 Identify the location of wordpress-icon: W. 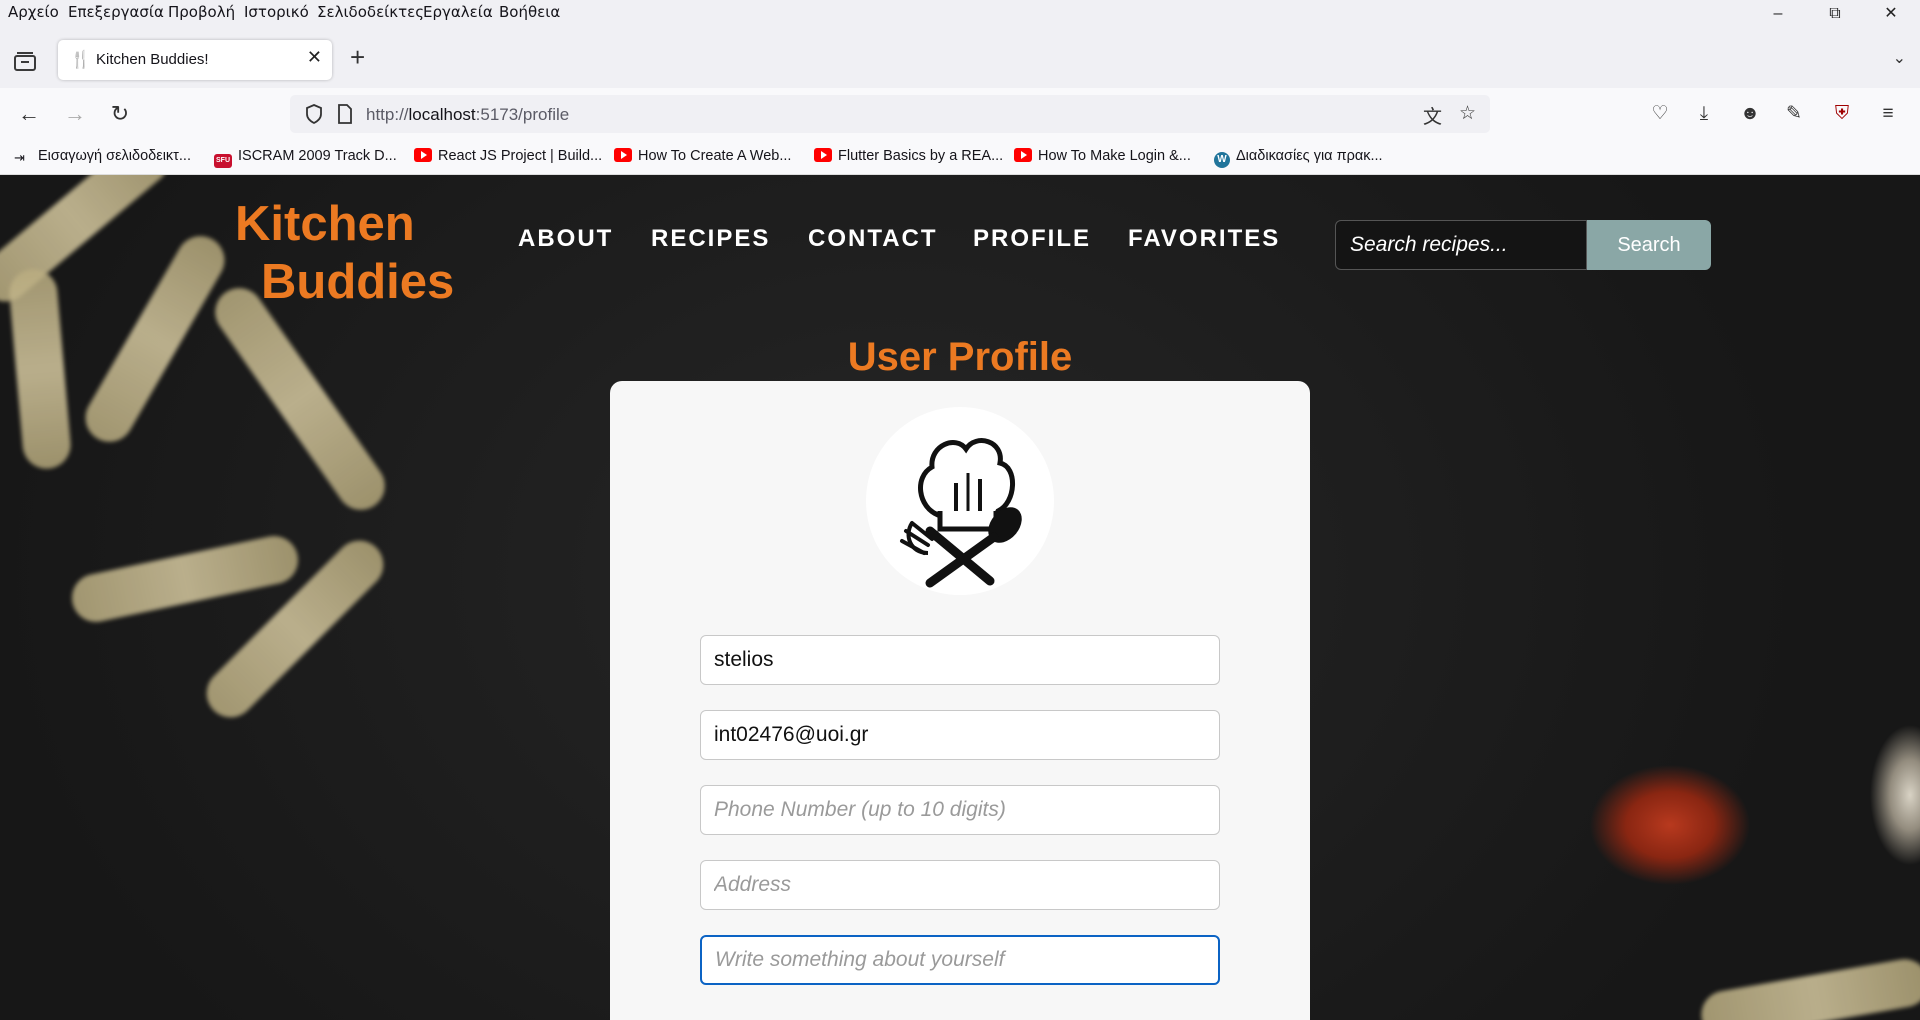
(1222, 160).